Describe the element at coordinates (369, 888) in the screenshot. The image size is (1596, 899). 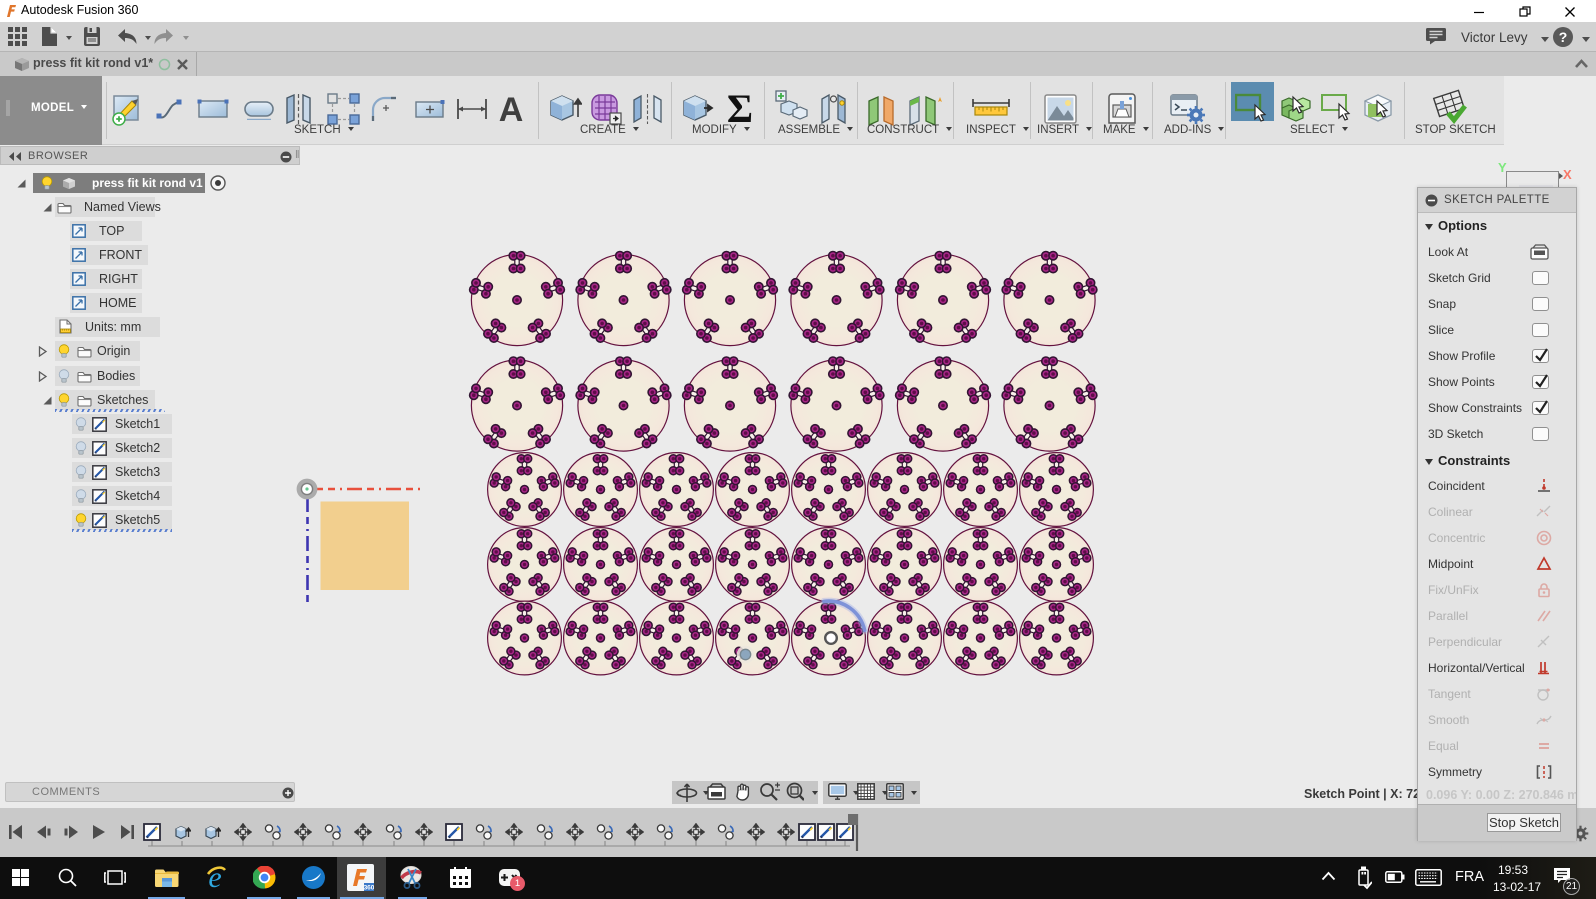
I see `svg-text: 360` at that location.